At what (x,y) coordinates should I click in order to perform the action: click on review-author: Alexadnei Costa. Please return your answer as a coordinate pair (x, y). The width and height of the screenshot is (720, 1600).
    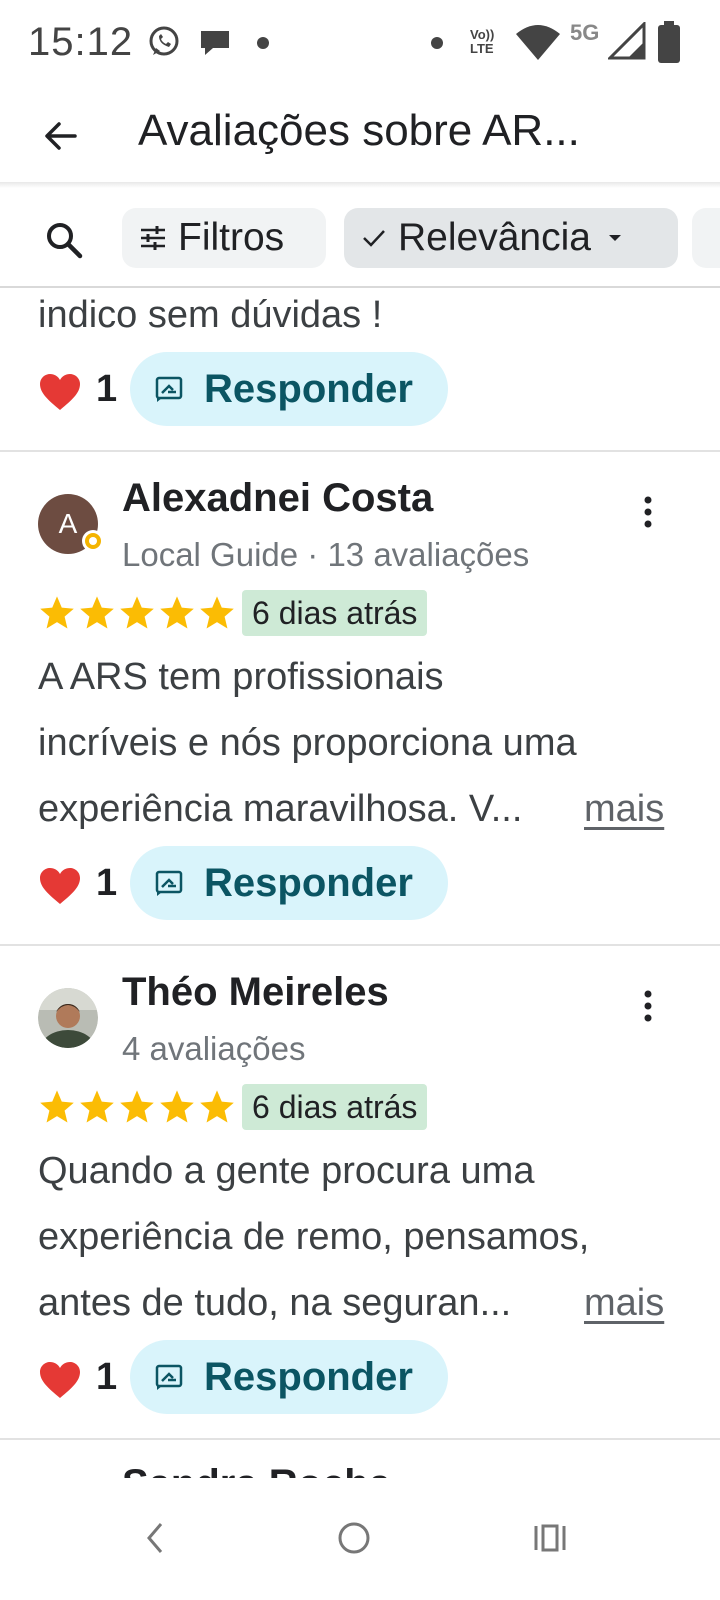
    Looking at the image, I should click on (277, 498).